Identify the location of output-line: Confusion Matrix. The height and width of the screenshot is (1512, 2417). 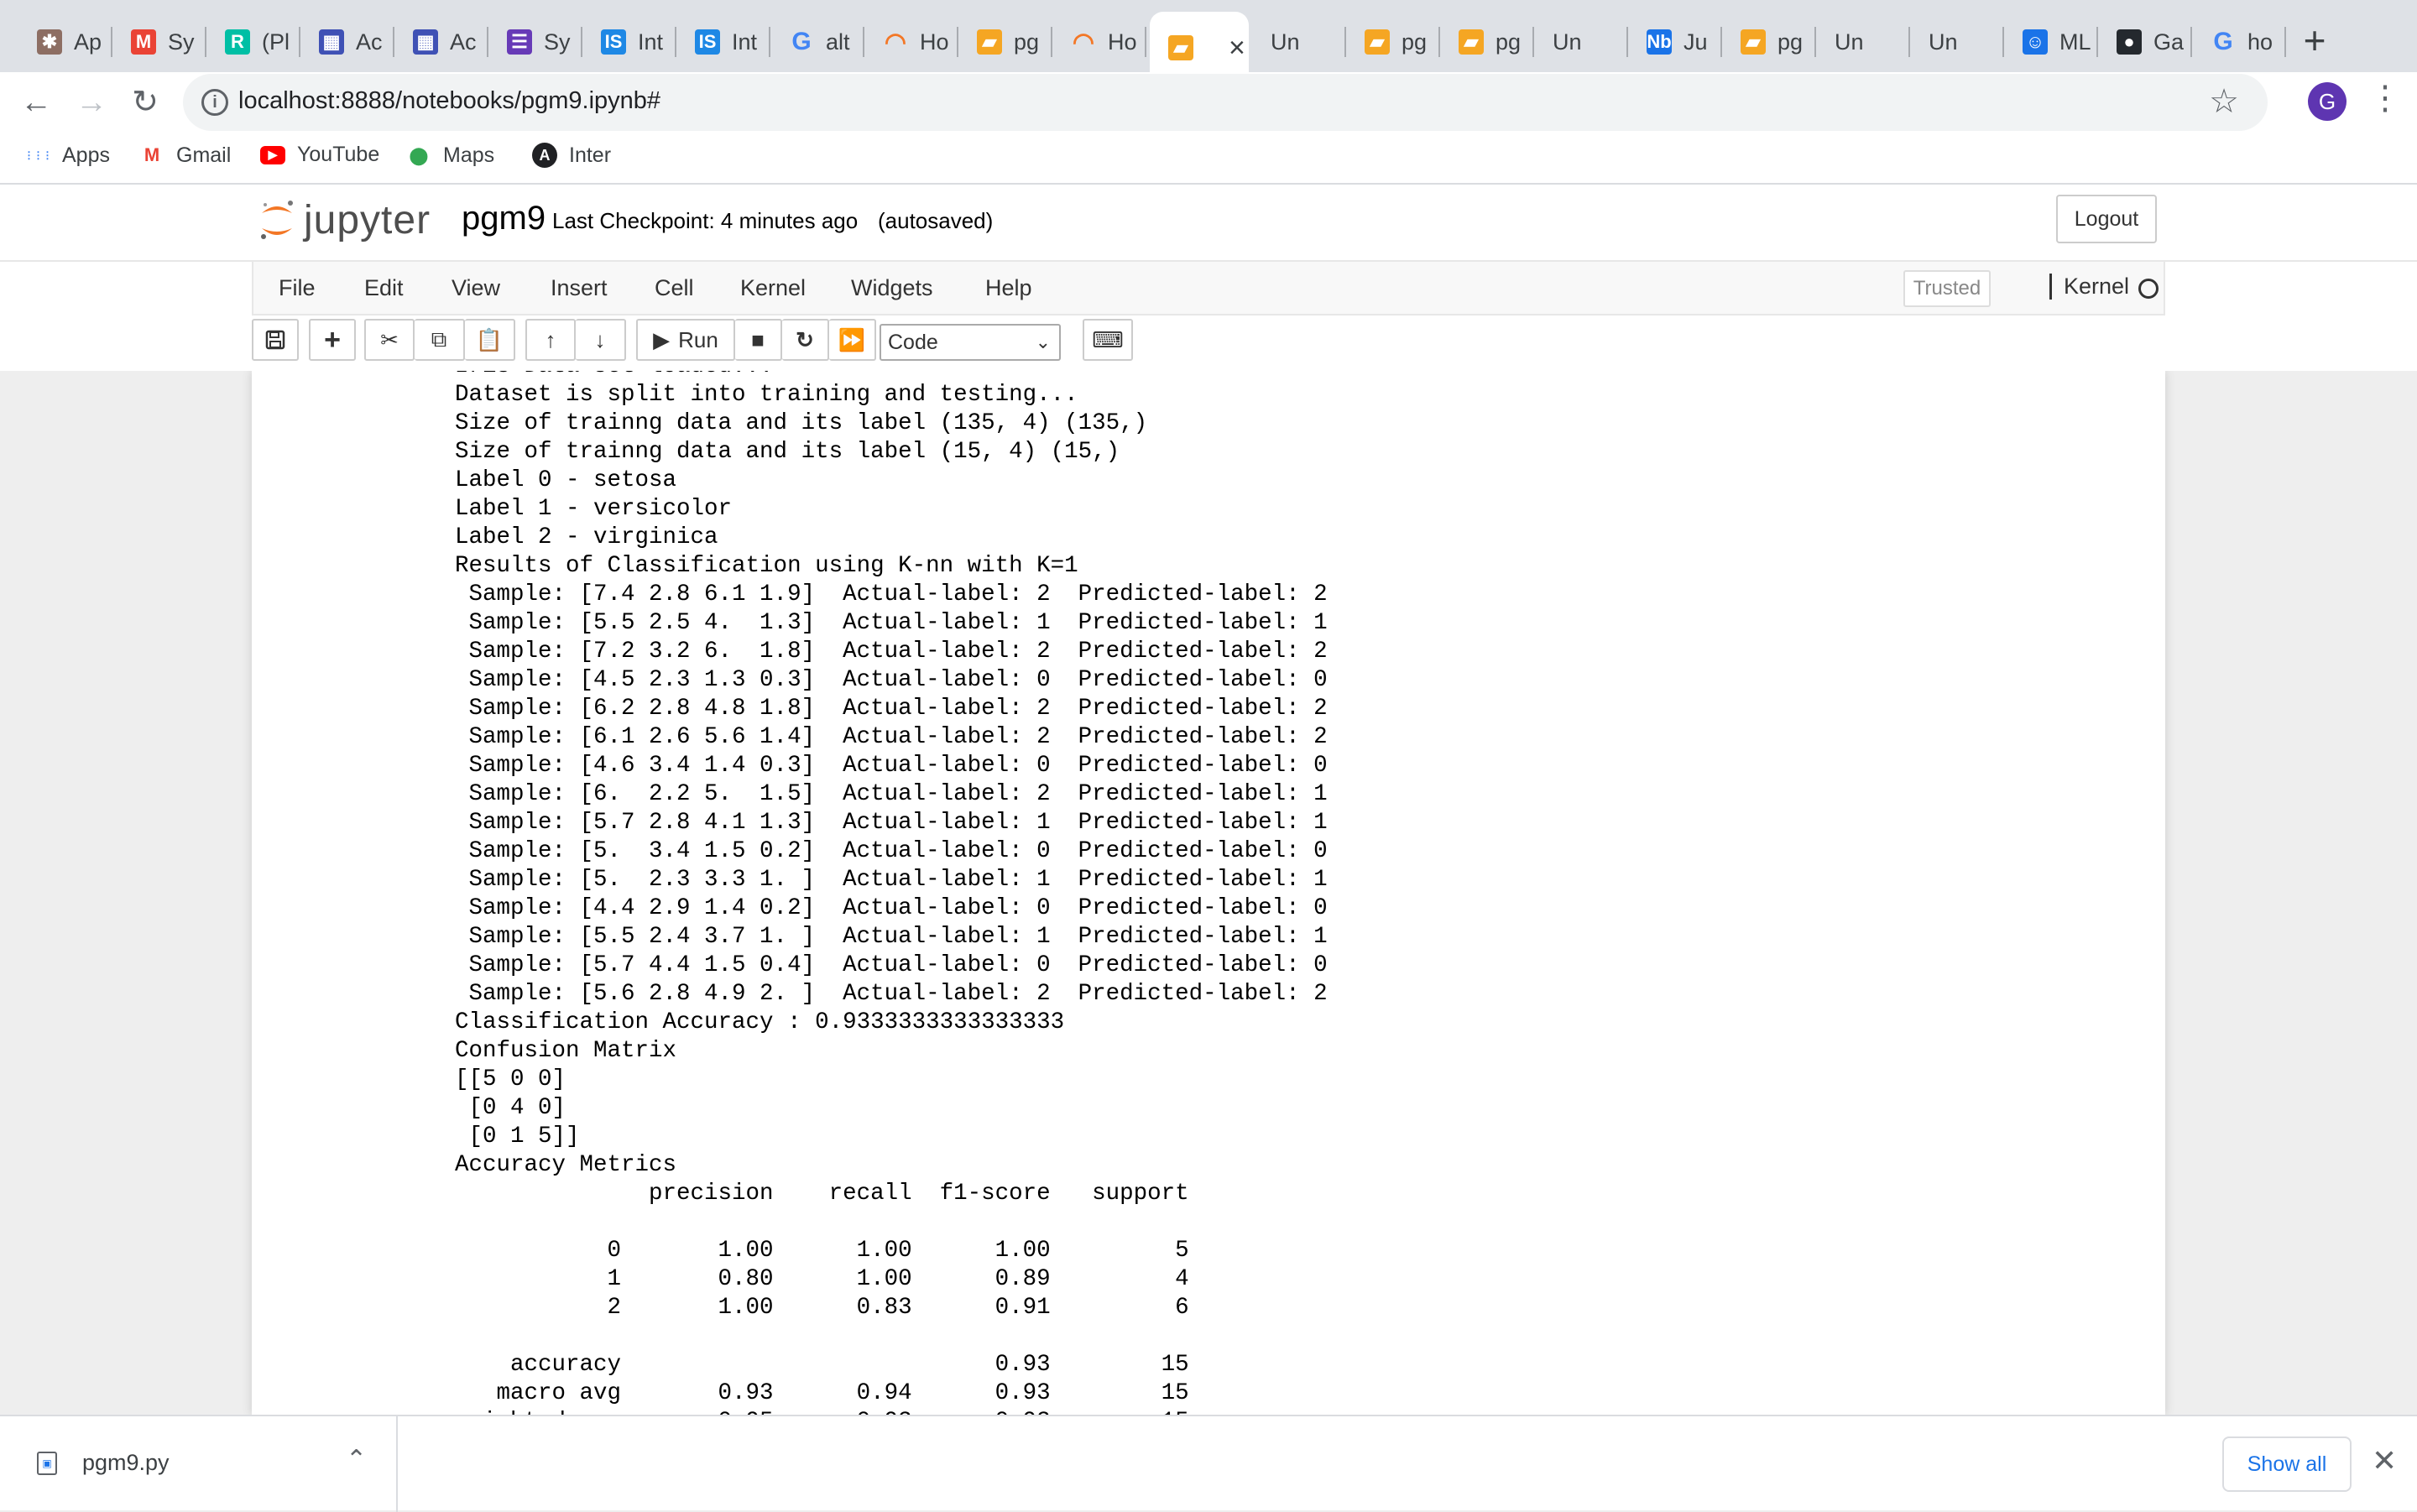
(566, 1051).